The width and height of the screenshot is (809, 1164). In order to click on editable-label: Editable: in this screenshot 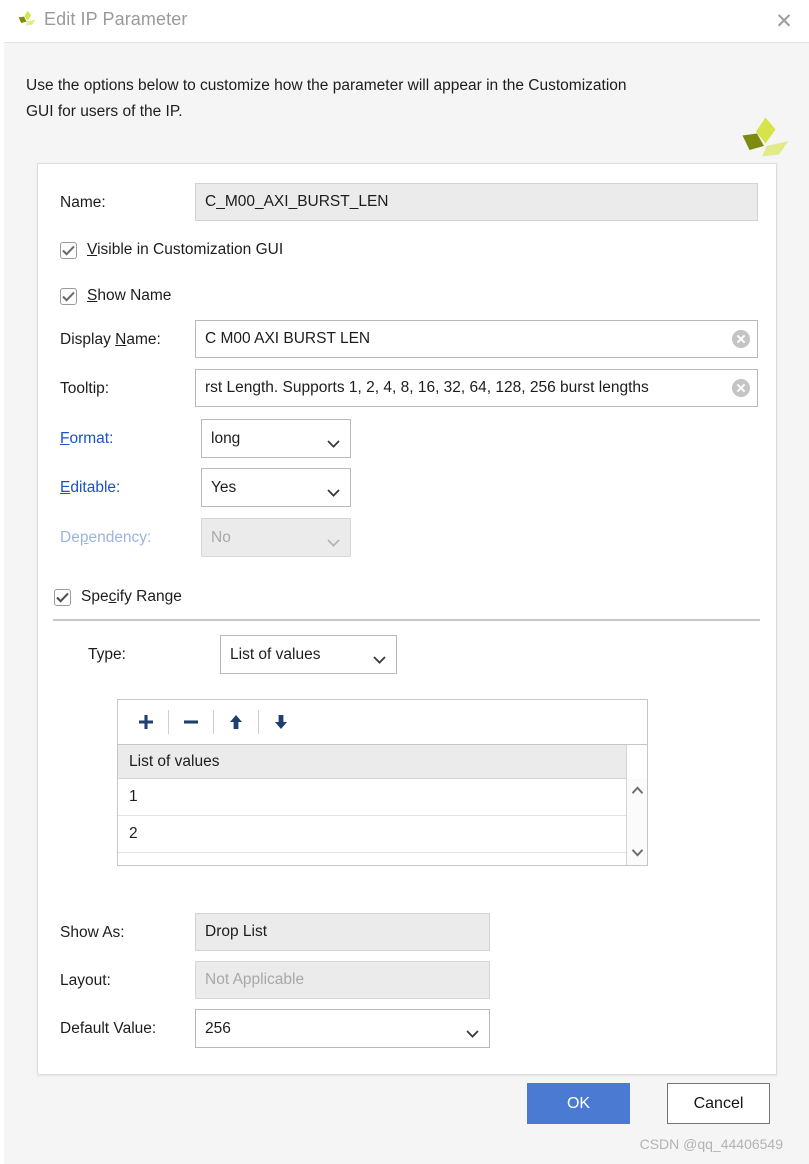, I will do `click(90, 488)`.